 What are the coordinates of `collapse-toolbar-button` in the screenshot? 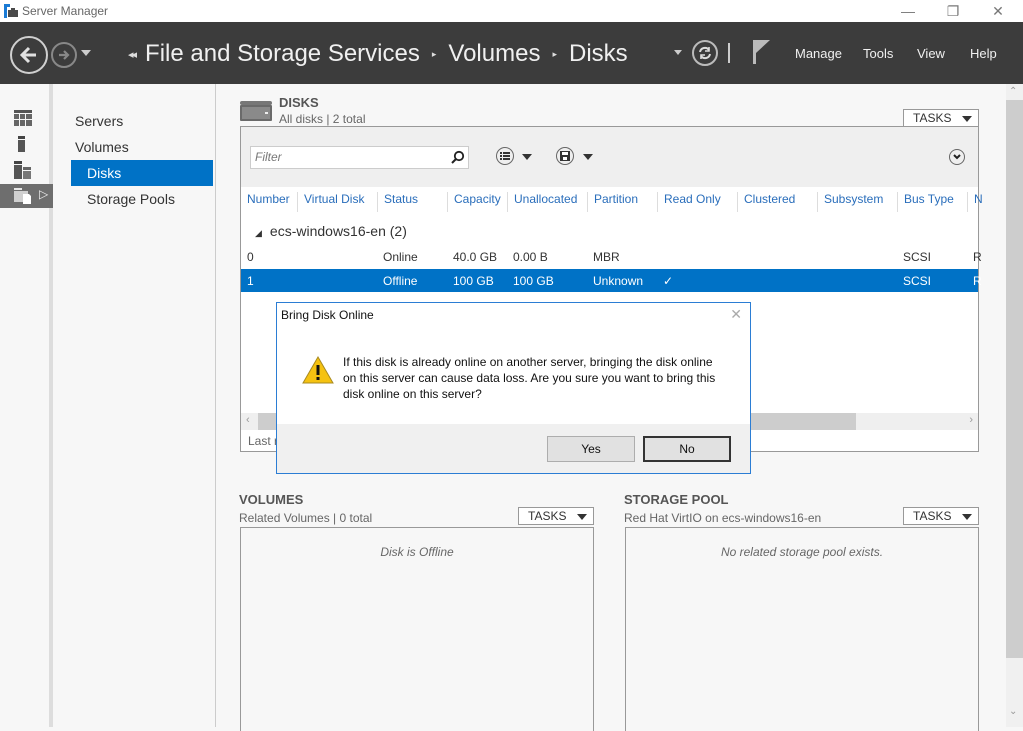 It's located at (957, 157).